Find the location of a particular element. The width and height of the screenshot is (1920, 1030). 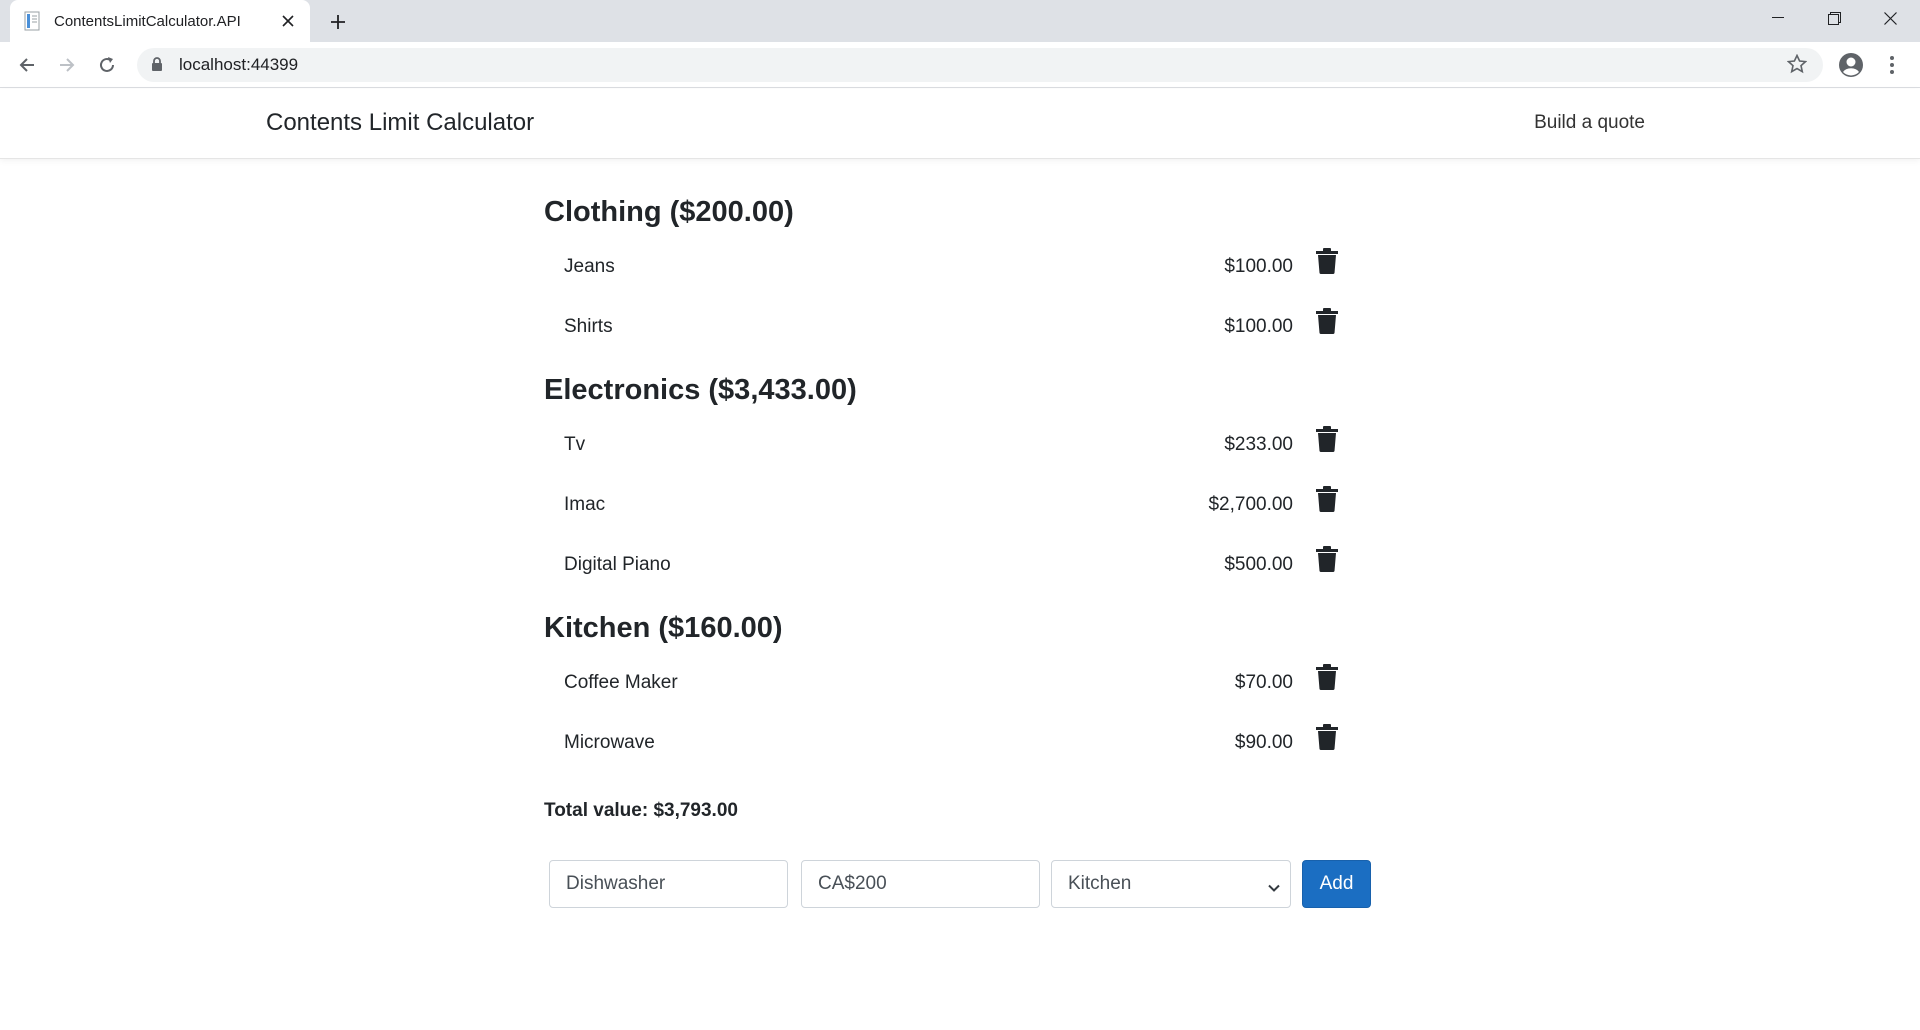

add-item-form: Kitchen Add is located at coordinates (960, 884).